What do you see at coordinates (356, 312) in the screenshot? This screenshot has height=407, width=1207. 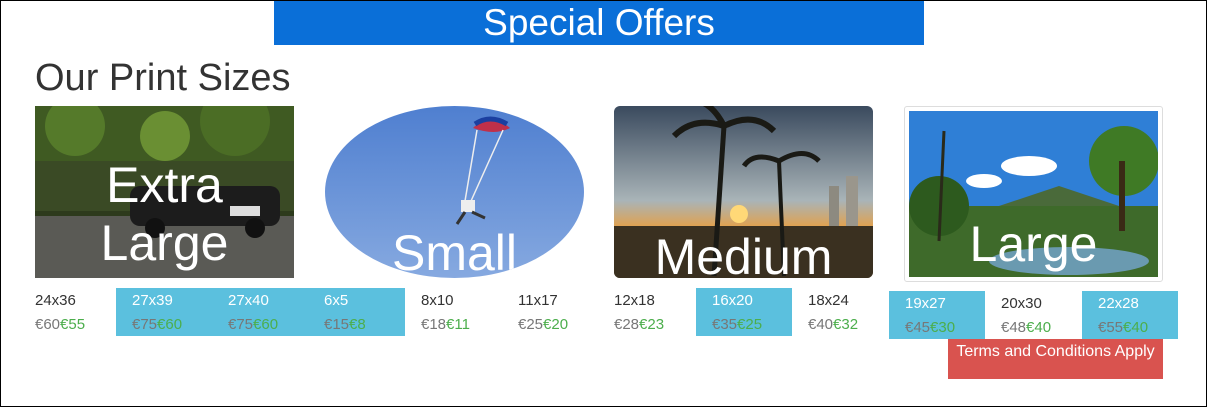 I see `size-option-highlighted: 6x5 €15€8` at bounding box center [356, 312].